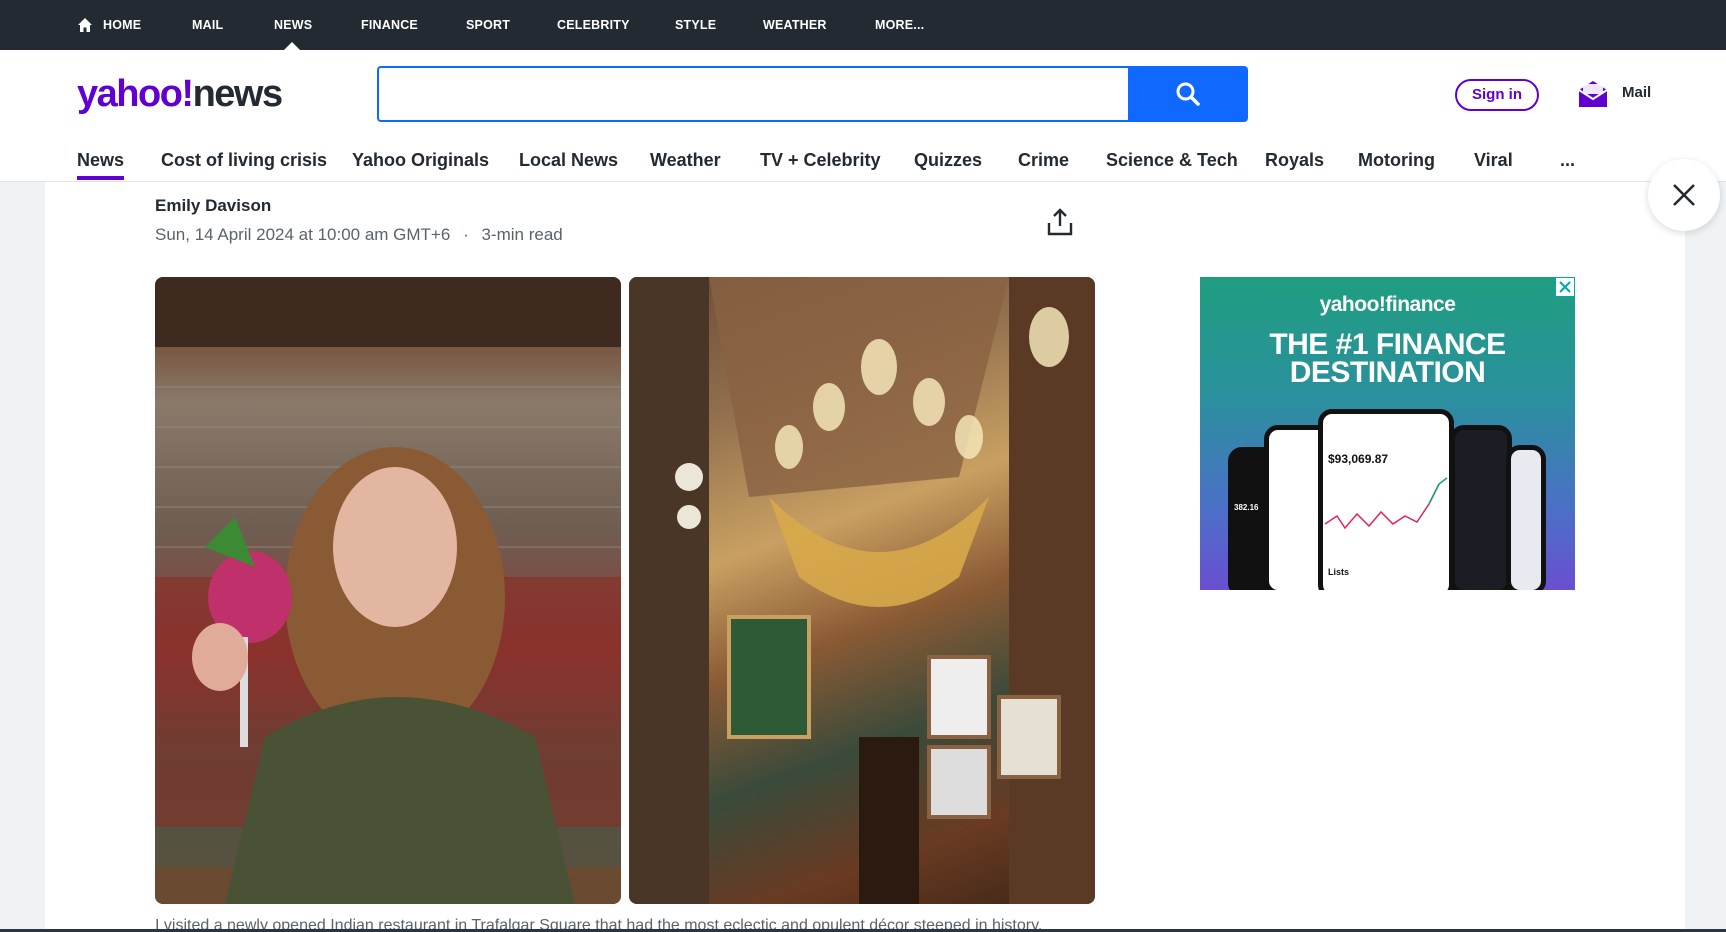  What do you see at coordinates (522, 234) in the screenshot?
I see `article-read-time: 3-min read` at bounding box center [522, 234].